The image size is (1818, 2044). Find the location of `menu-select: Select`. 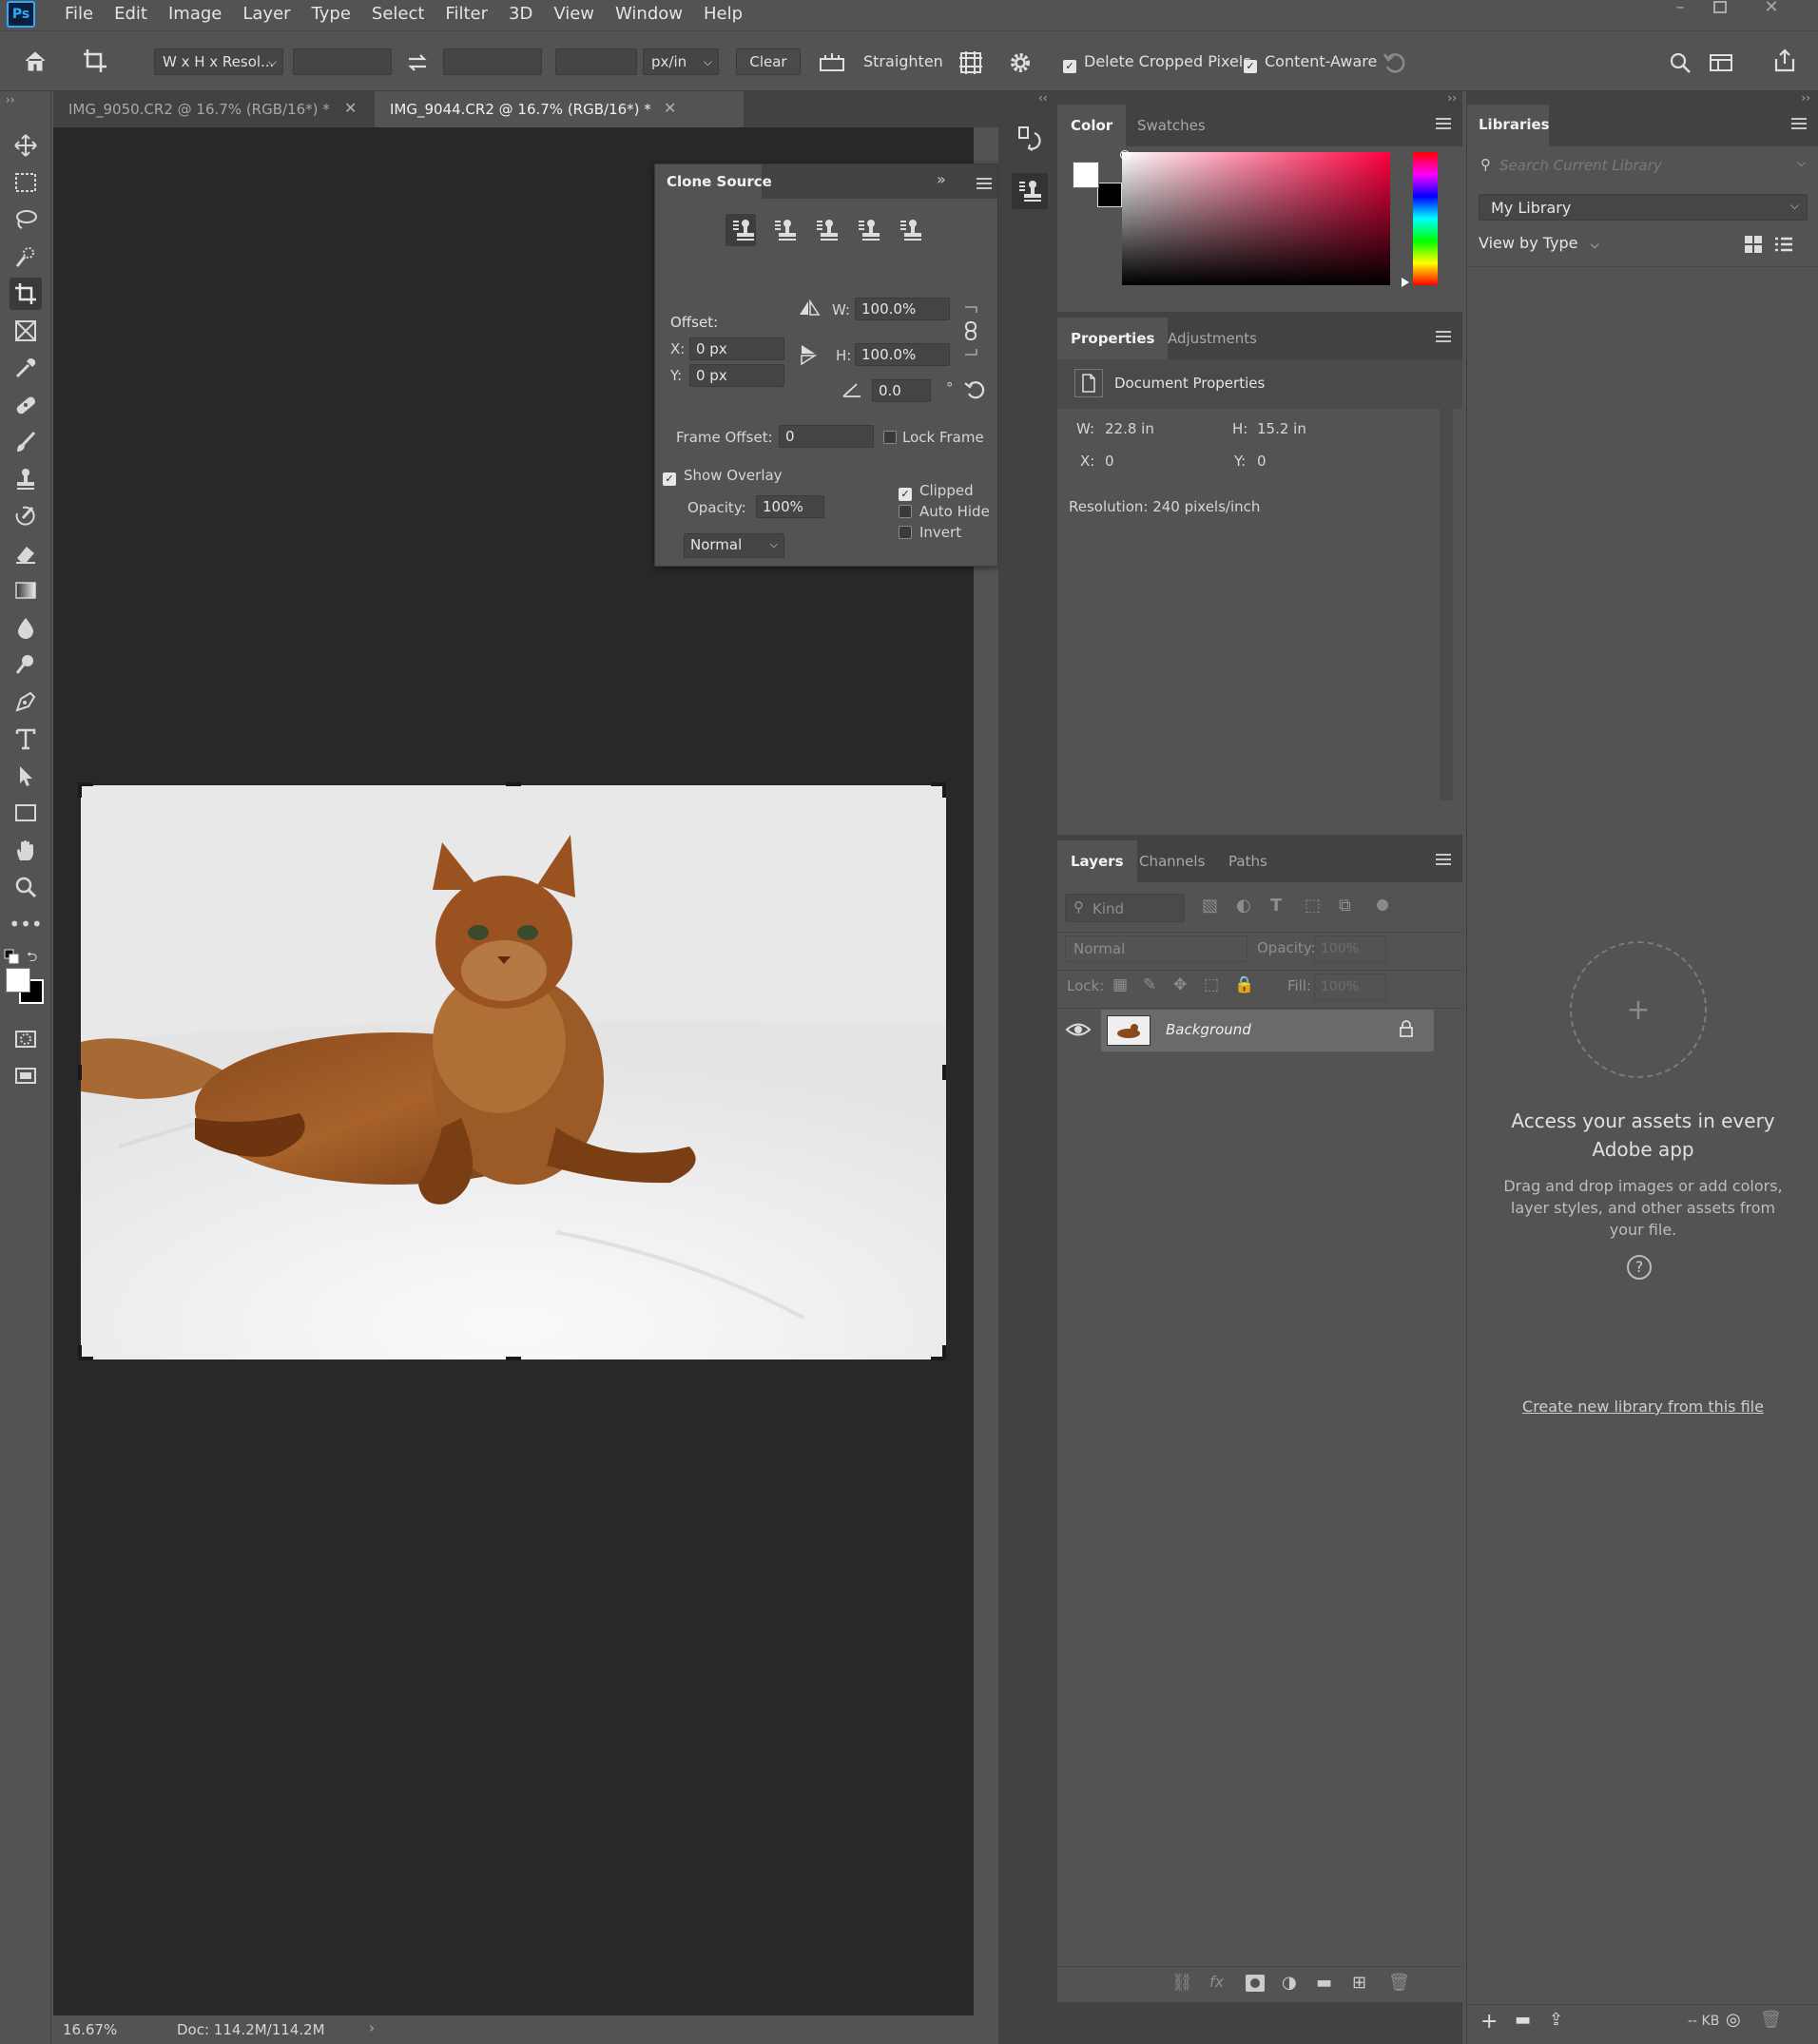

menu-select: Select is located at coordinates (398, 15).